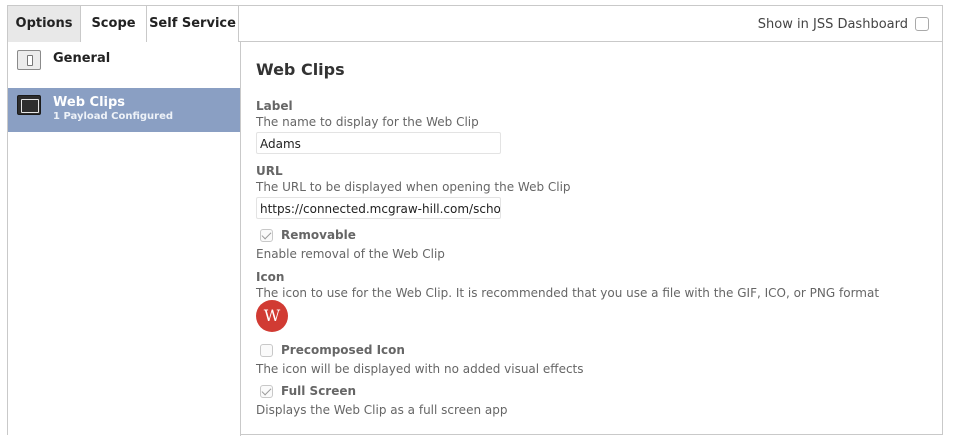  I want to click on removable-label: Removable, so click(318, 235).